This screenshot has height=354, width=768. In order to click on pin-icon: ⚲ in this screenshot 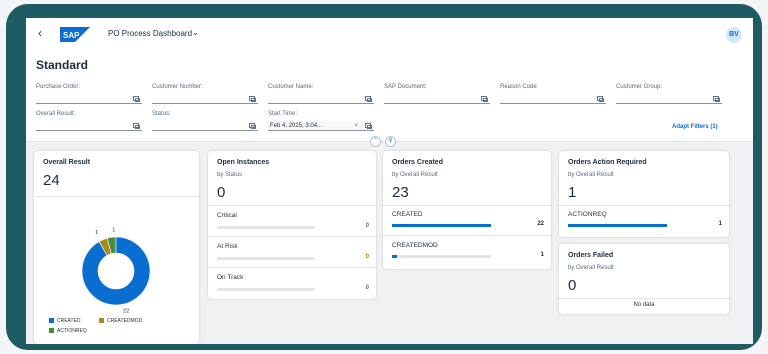, I will do `click(390, 141)`.